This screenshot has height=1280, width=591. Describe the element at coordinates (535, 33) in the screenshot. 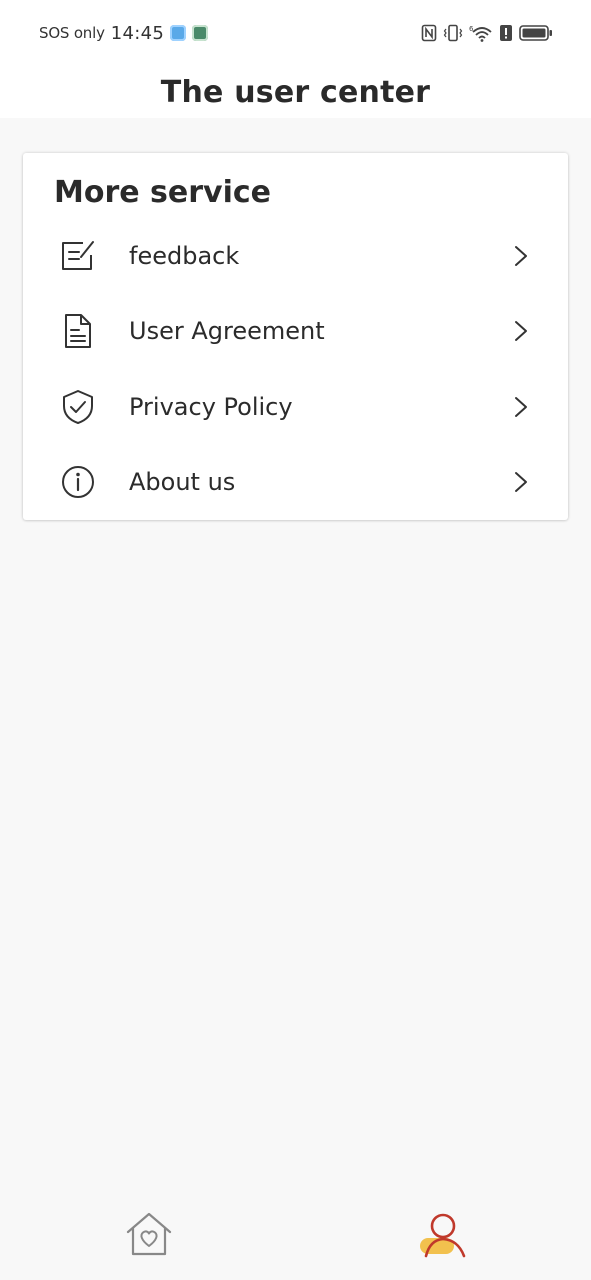

I see `battery-icon` at that location.